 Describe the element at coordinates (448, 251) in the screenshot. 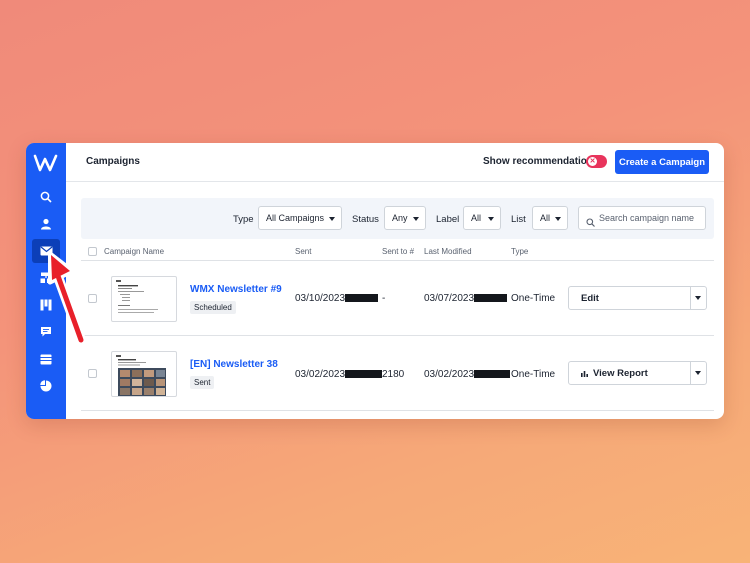

I see `column-header-last-modified: Last Modified` at that location.